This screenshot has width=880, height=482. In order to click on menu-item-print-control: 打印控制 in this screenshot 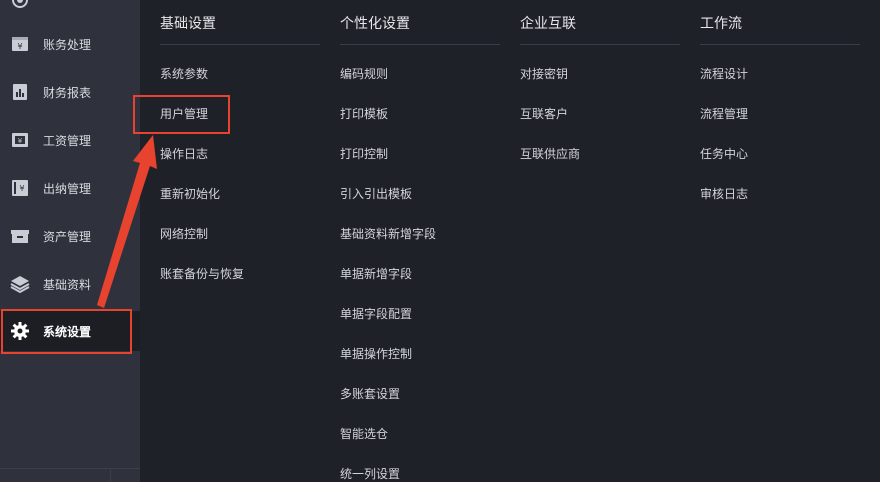, I will do `click(364, 154)`.